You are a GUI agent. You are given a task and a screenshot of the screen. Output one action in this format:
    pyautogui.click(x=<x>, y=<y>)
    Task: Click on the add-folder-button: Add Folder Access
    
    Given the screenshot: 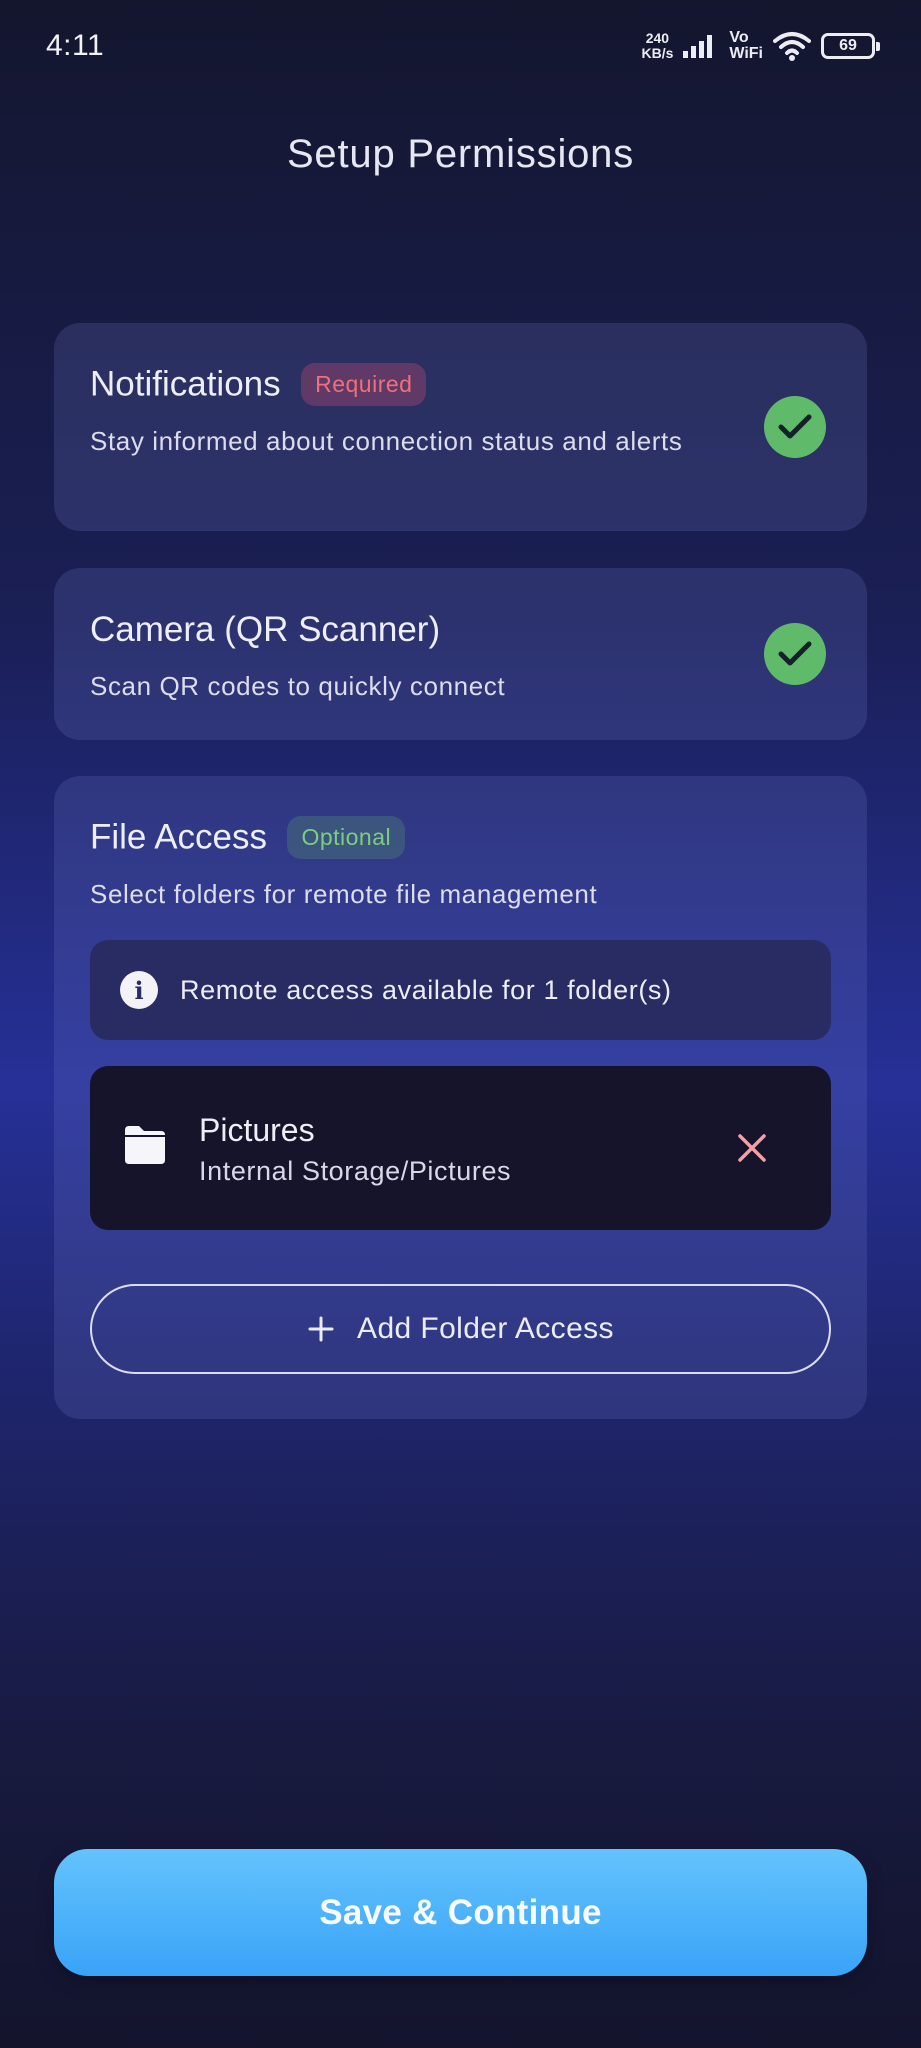 What is the action you would take?
    pyautogui.click(x=460, y=1329)
    